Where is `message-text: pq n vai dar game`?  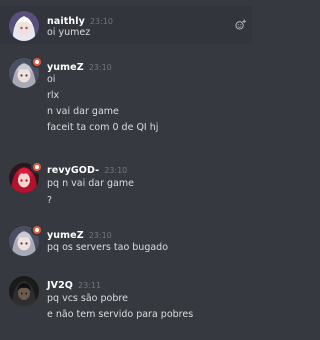
message-text: pq n vai dar game is located at coordinates (90, 183).